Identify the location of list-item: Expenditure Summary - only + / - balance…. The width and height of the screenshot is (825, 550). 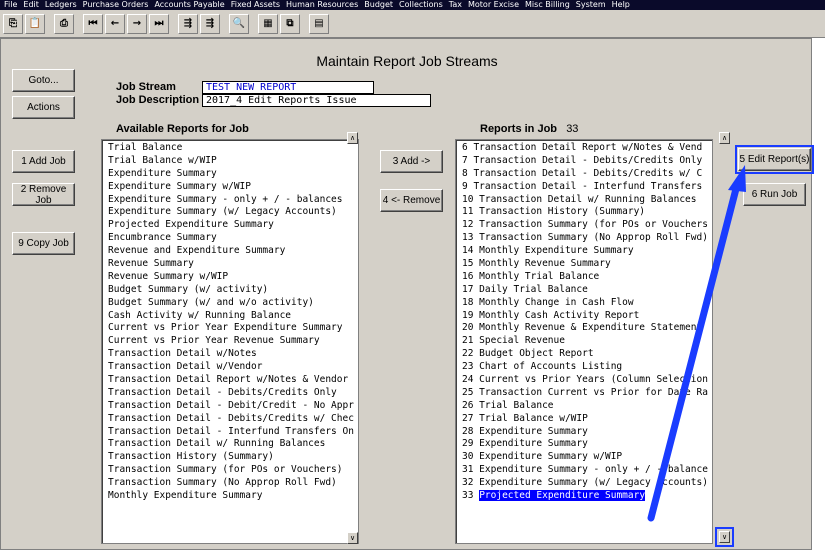
(233, 200).